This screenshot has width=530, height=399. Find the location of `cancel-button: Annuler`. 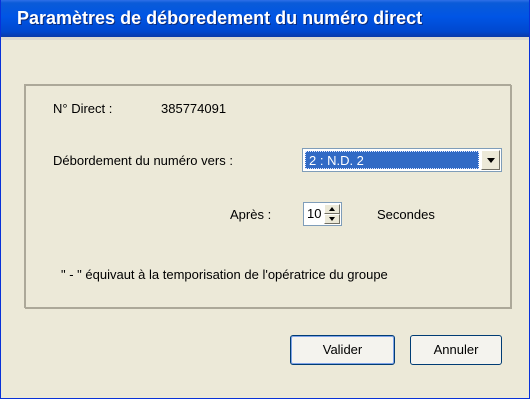

cancel-button: Annuler is located at coordinates (456, 350).